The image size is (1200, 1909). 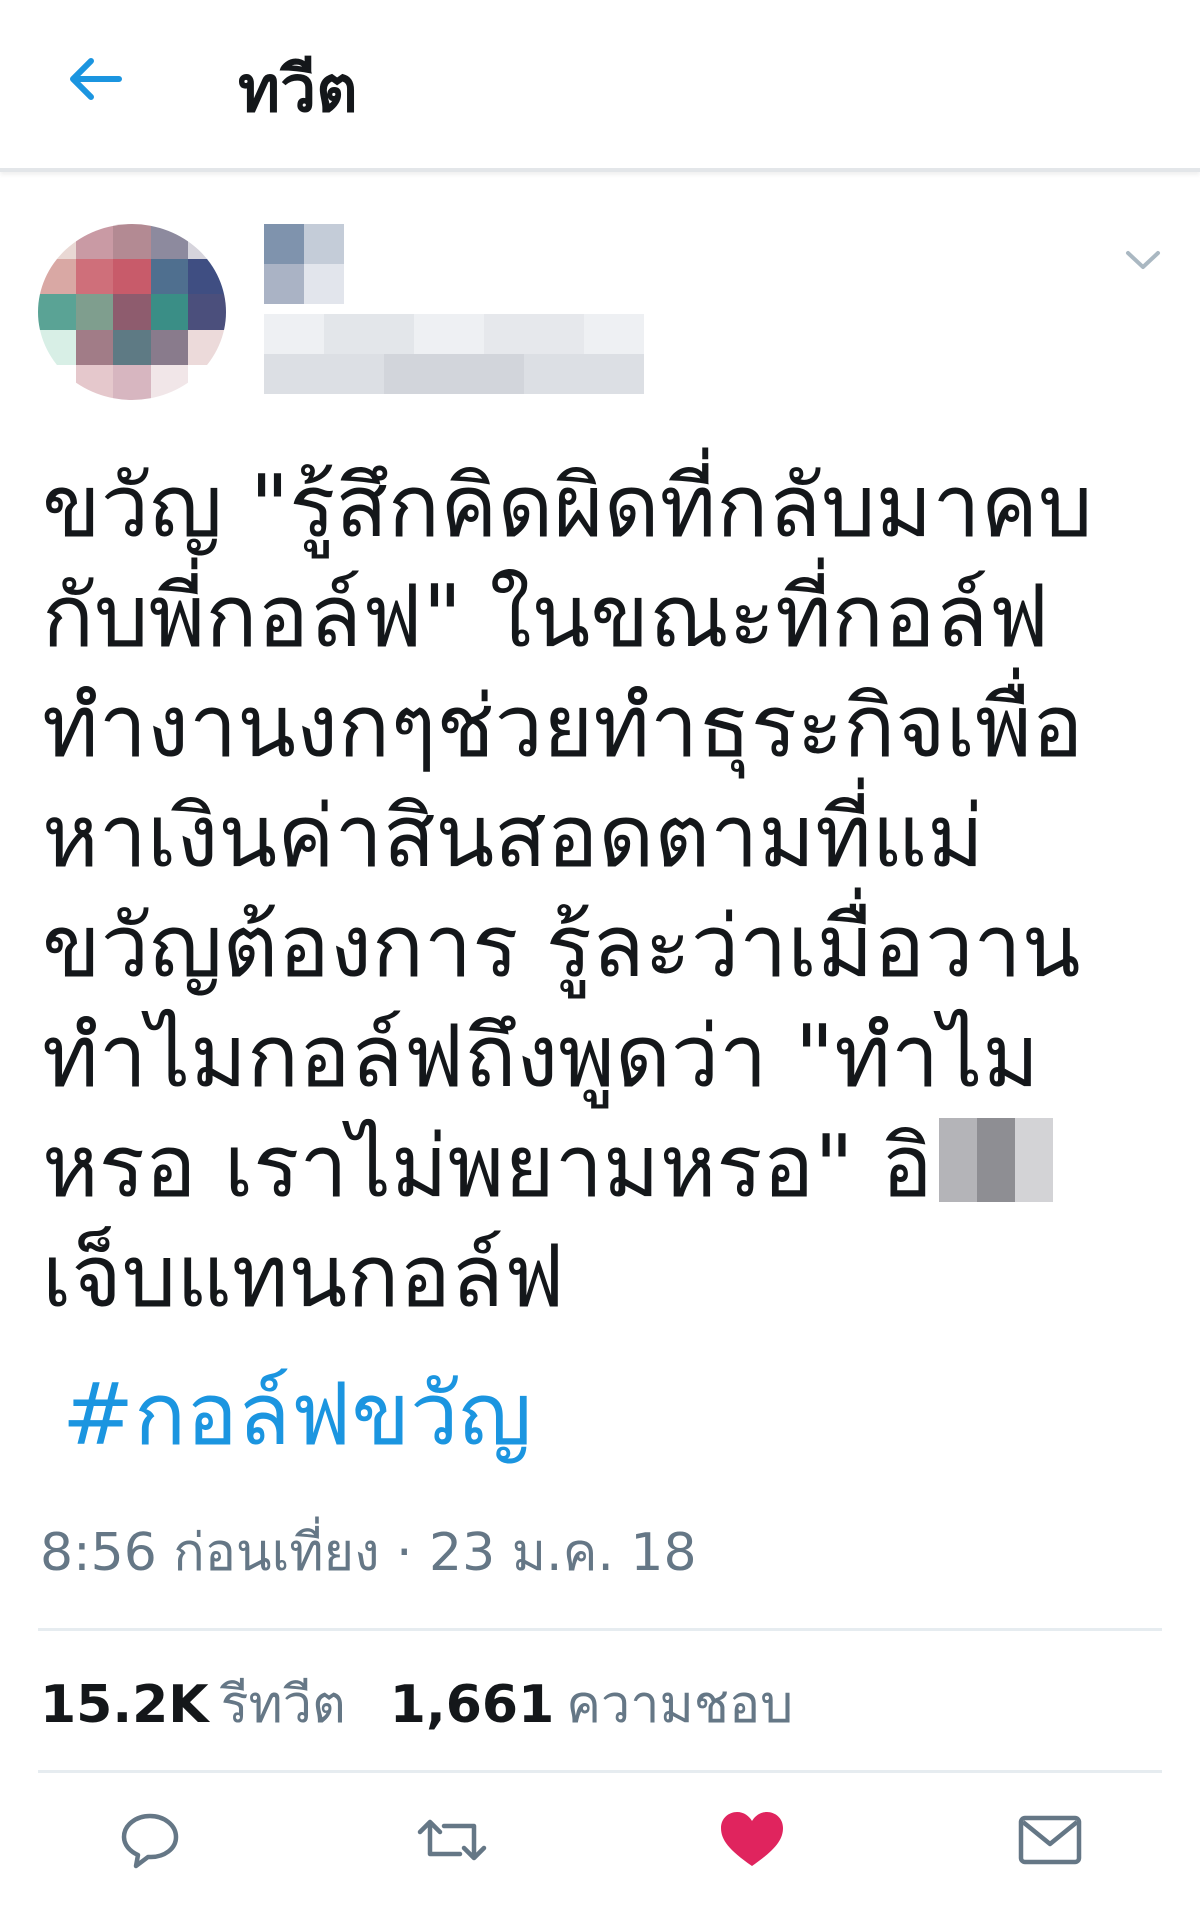 What do you see at coordinates (298, 90) in the screenshot?
I see `page-title: ทวีต` at bounding box center [298, 90].